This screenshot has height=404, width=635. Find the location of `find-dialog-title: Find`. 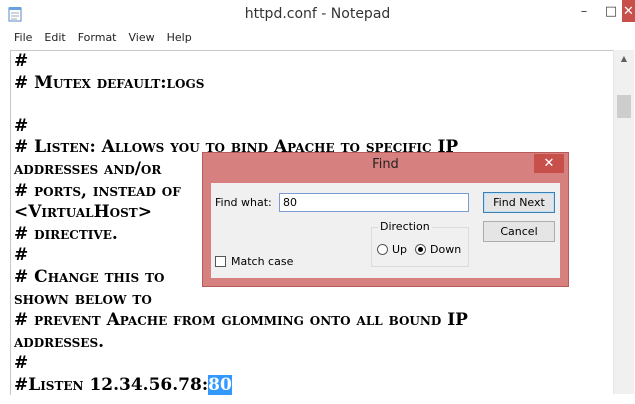

find-dialog-title: Find is located at coordinates (385, 164).